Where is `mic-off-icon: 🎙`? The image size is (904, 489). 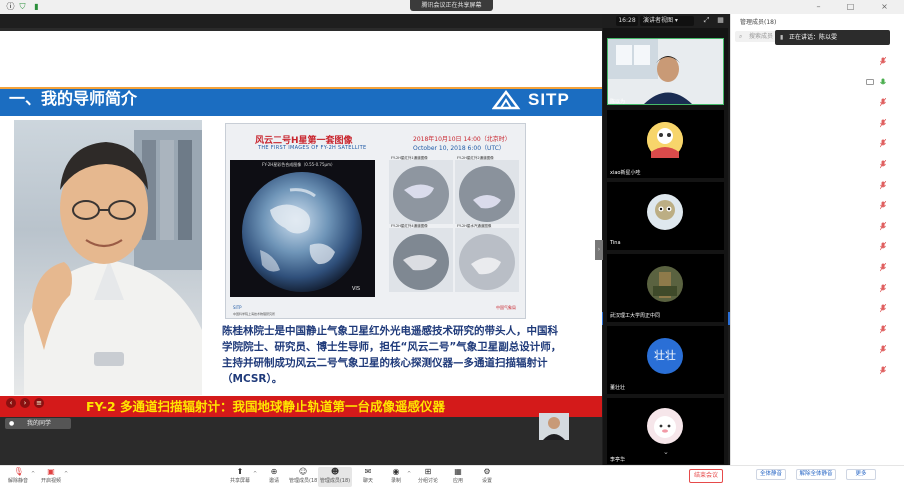
mic-off-icon: 🎙 is located at coordinates (18, 471).